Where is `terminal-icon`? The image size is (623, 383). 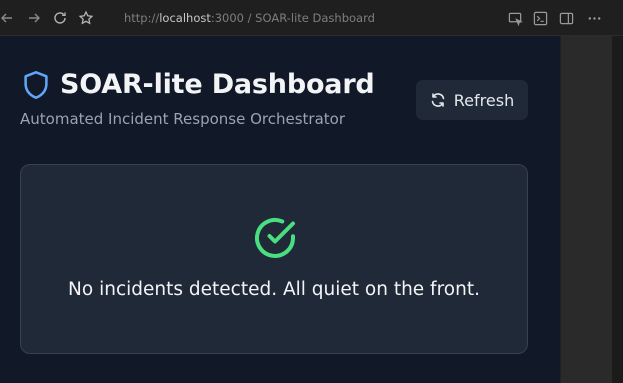 terminal-icon is located at coordinates (540, 18).